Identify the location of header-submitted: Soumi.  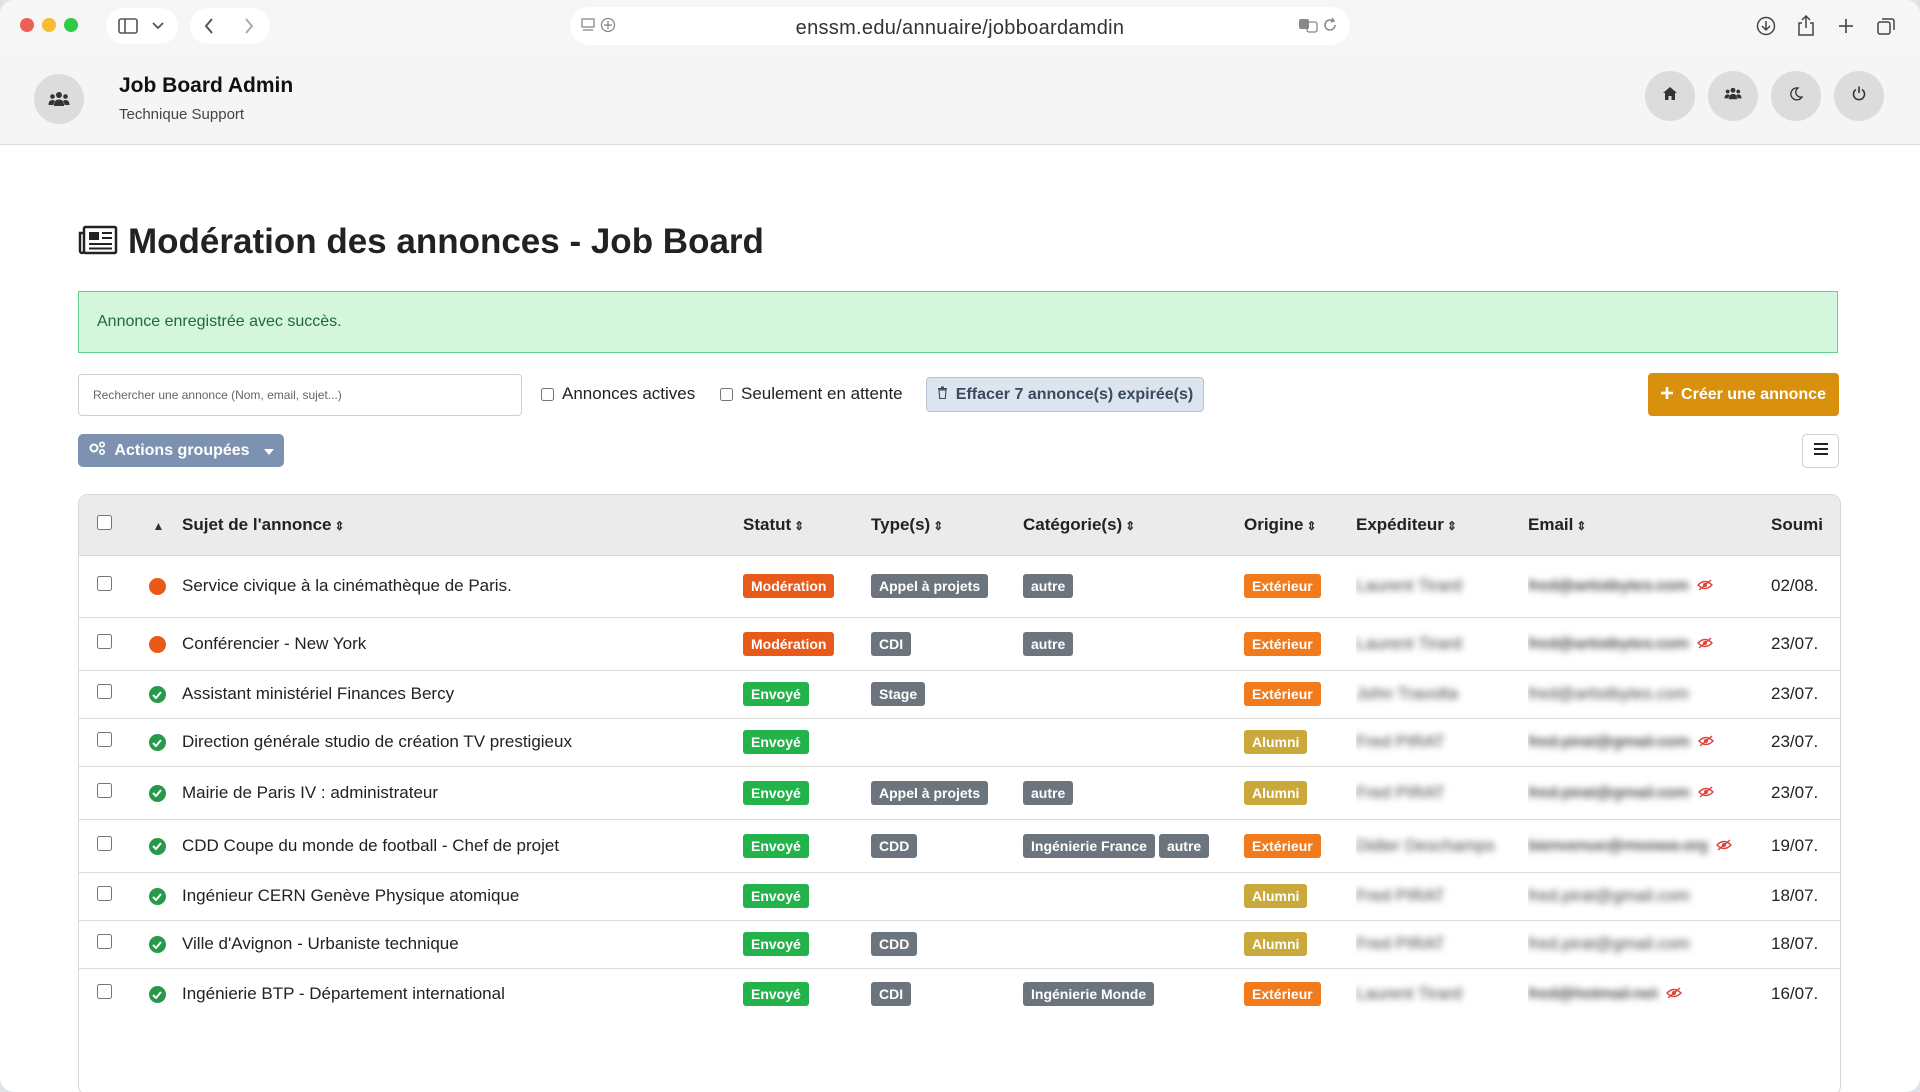
(1805, 525).